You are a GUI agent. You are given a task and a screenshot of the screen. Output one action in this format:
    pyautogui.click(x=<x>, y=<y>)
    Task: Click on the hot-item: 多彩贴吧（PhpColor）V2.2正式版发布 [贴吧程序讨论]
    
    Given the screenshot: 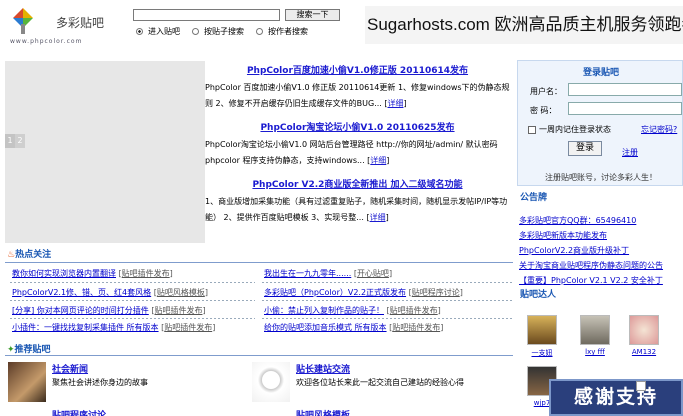 What is the action you would take?
    pyautogui.click(x=363, y=292)
    